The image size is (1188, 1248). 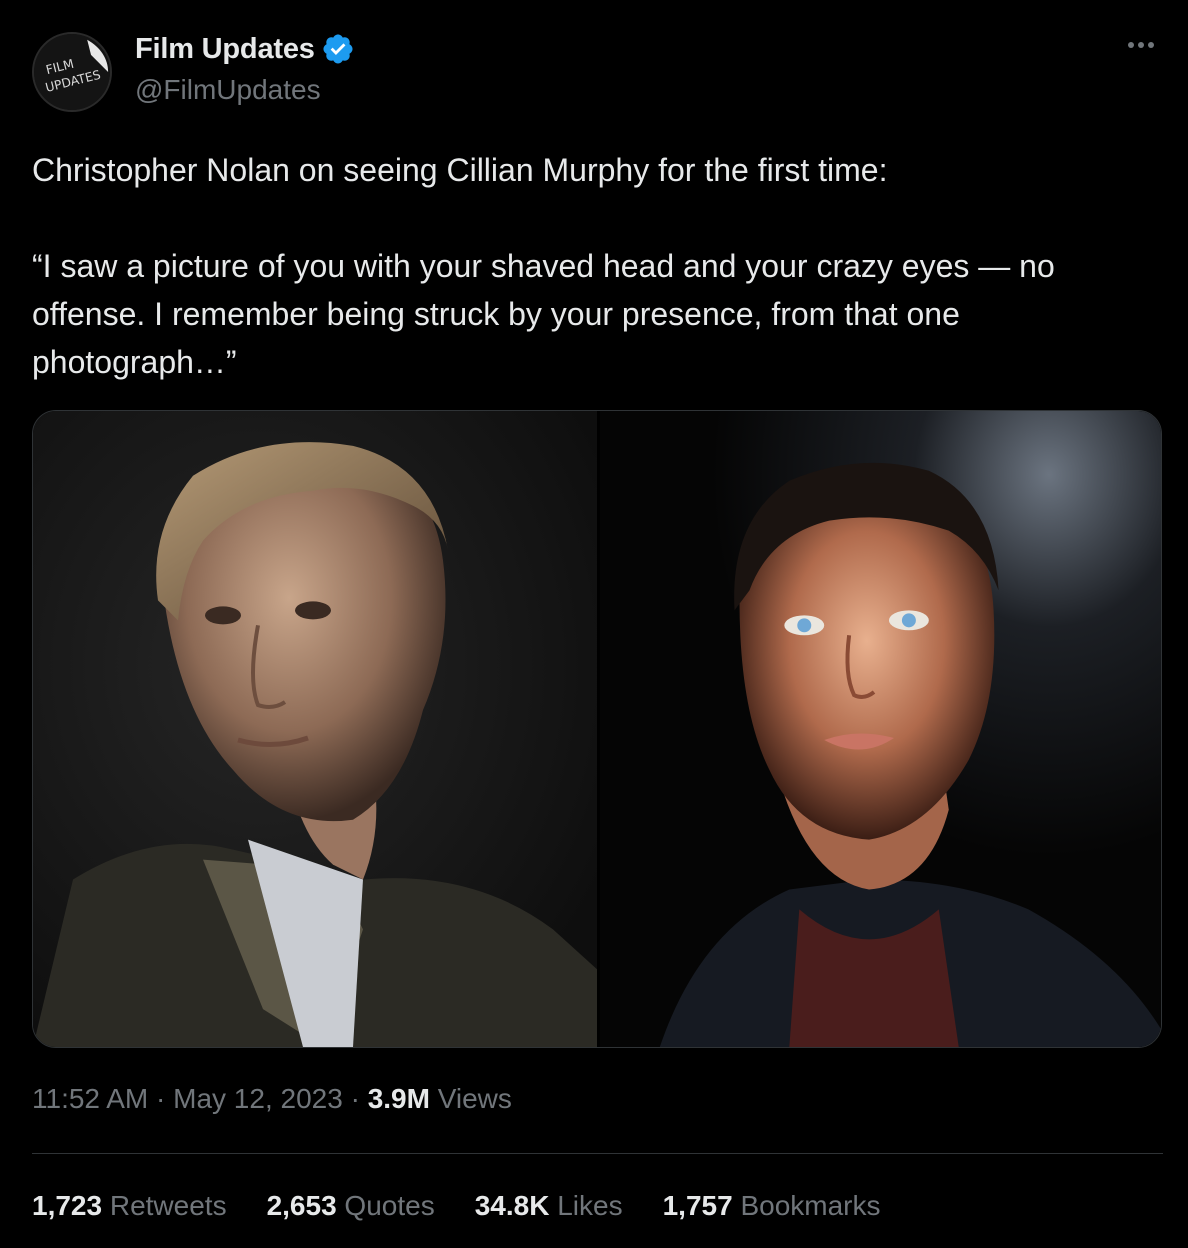 I want to click on verified-badge-icon, so click(x=338, y=49).